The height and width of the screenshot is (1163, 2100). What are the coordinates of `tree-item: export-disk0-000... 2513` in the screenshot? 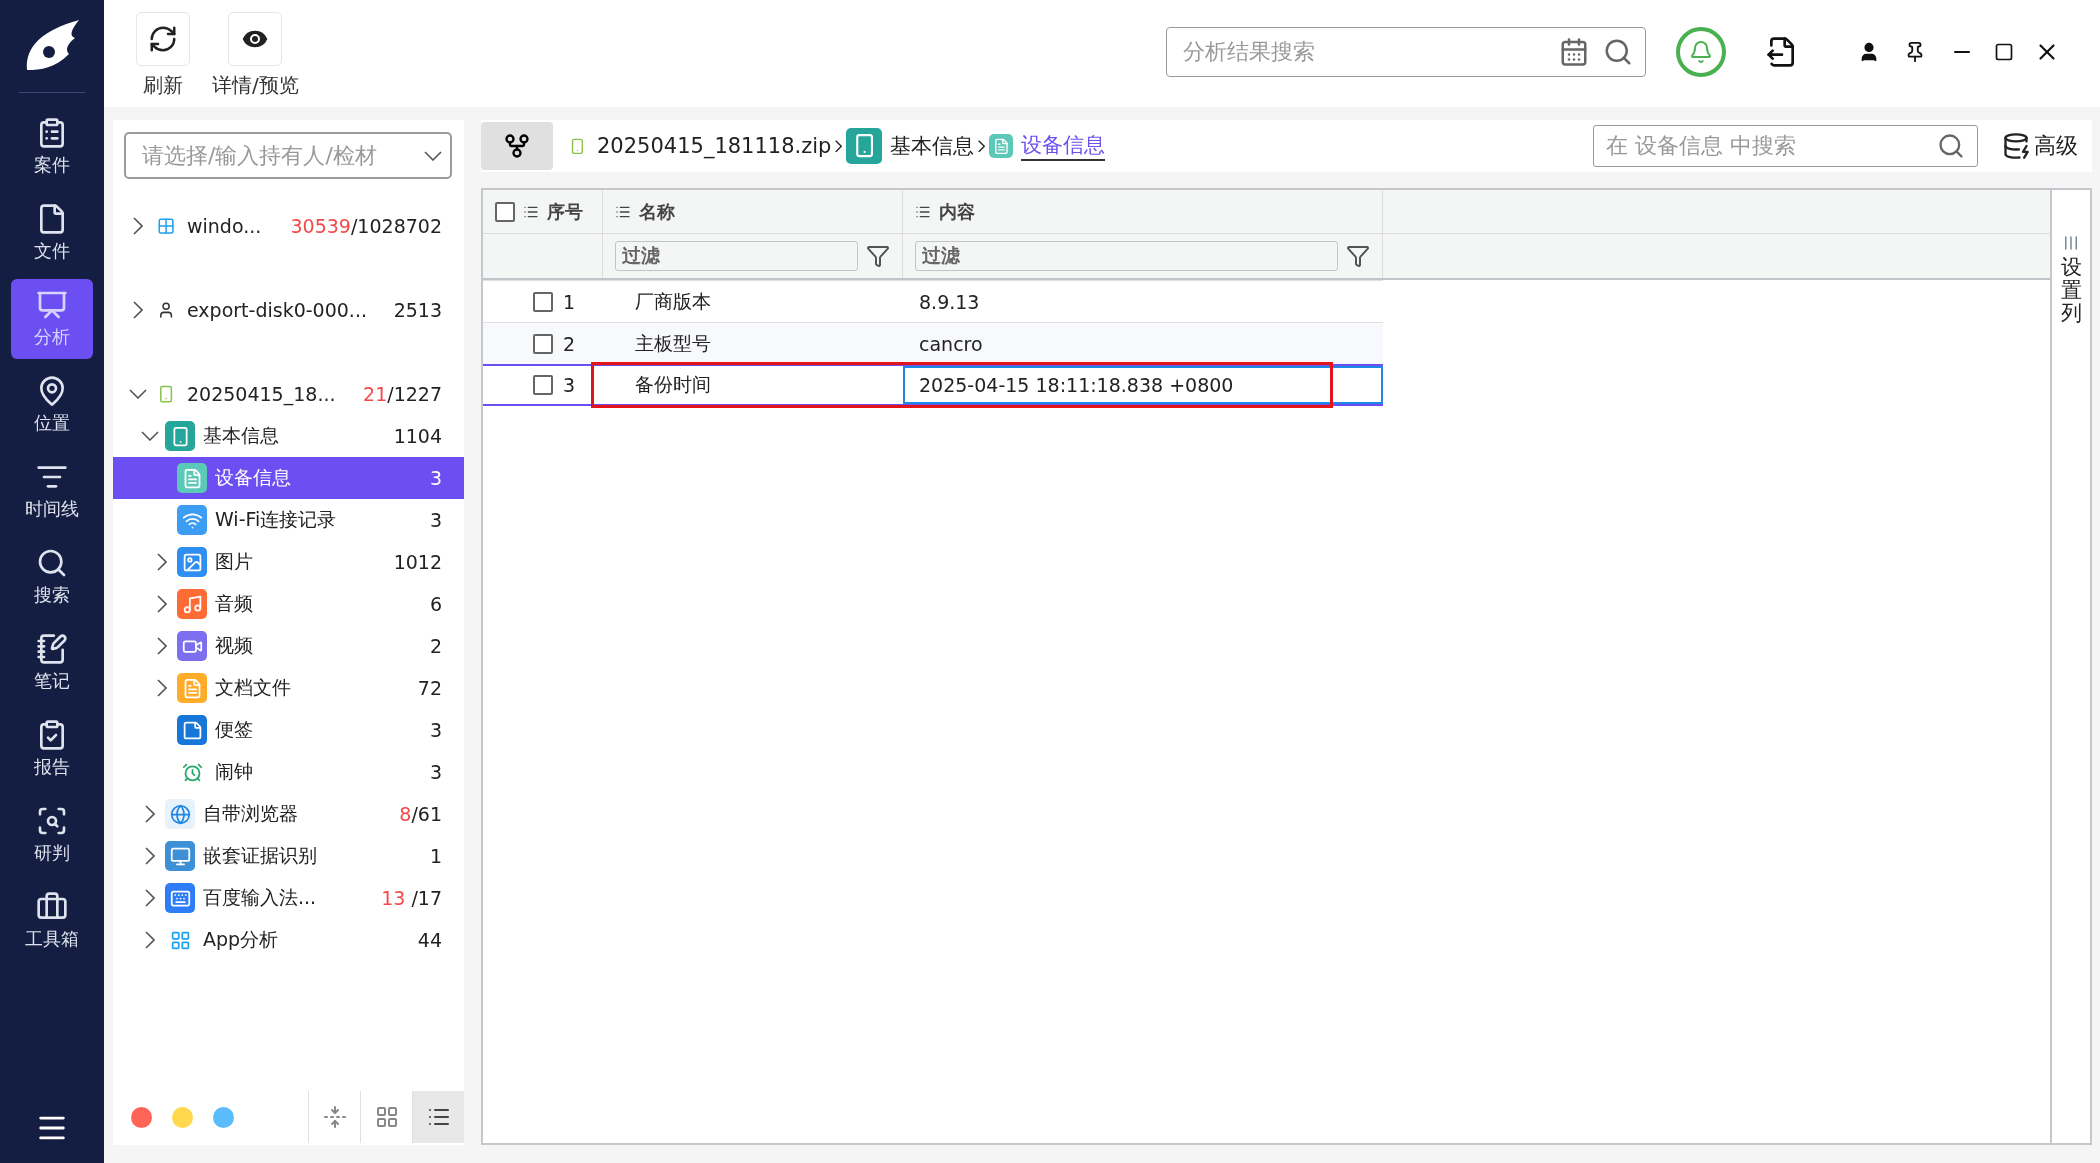 It's located at (288, 310).